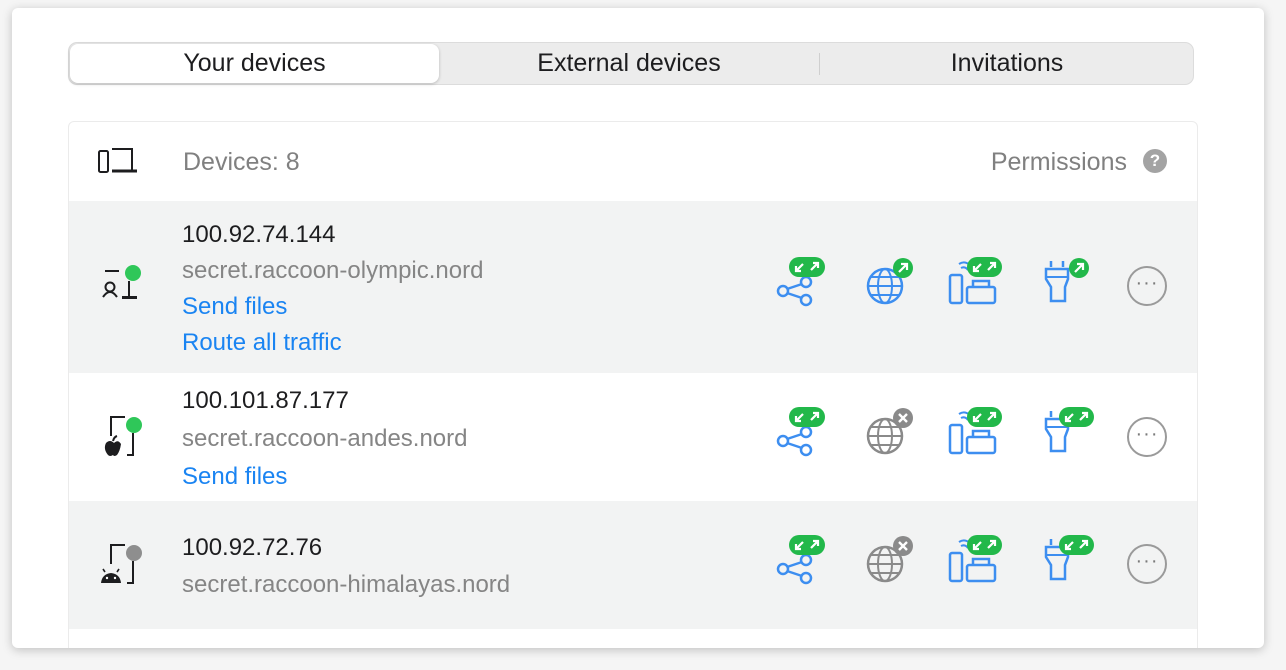  I want to click on permissions-label: Permissions, so click(1058, 162).